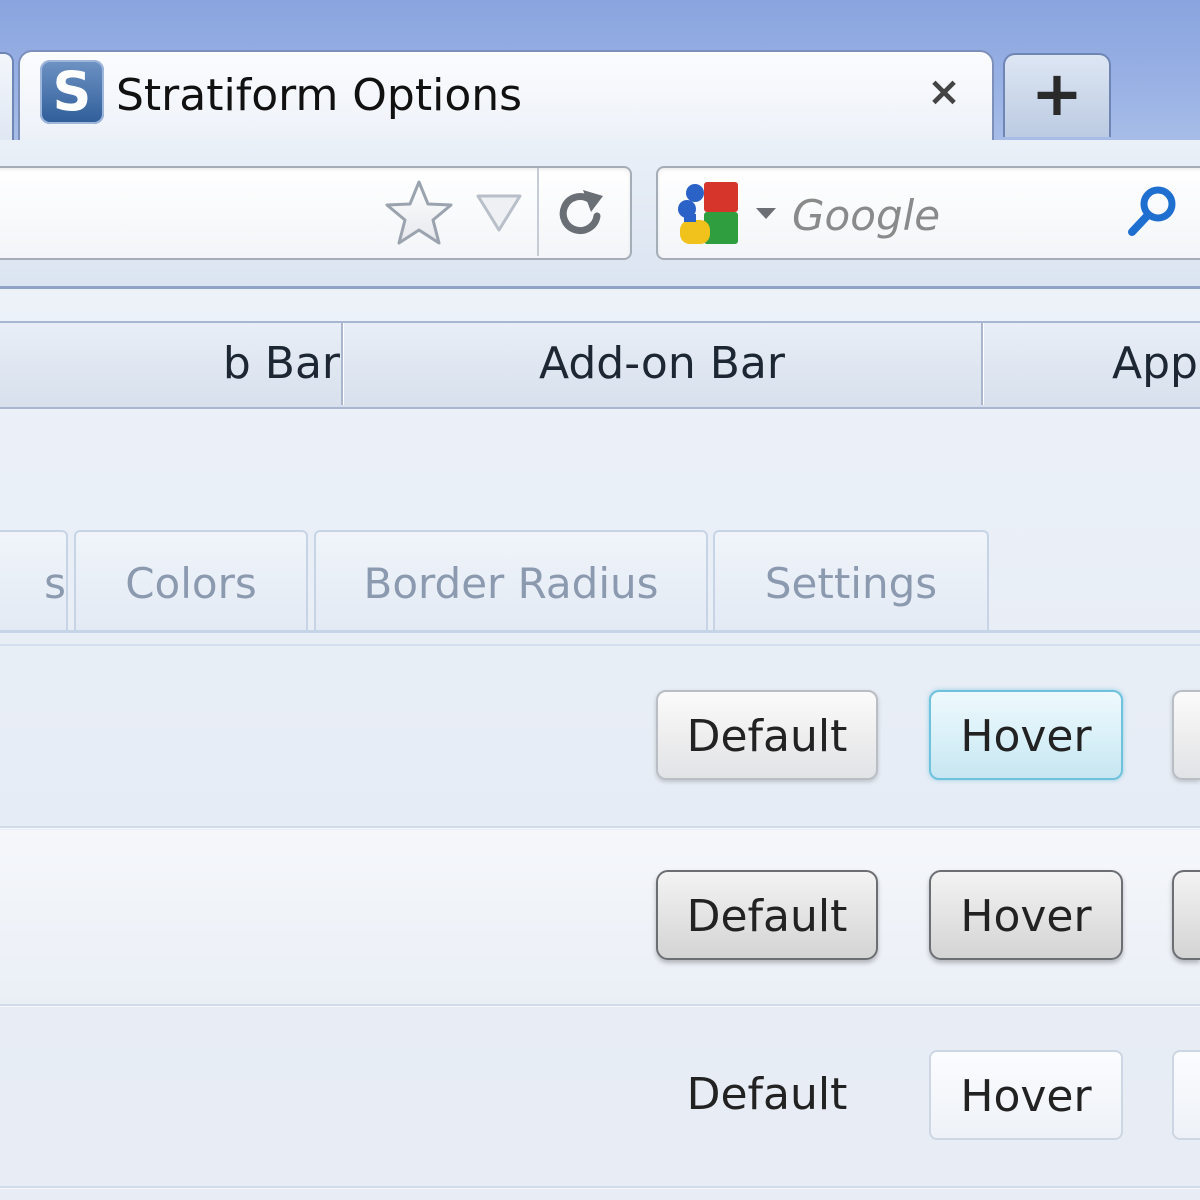 Image resolution: width=1200 pixels, height=1200 pixels. Describe the element at coordinates (709, 213) in the screenshot. I see `google-icon` at that location.